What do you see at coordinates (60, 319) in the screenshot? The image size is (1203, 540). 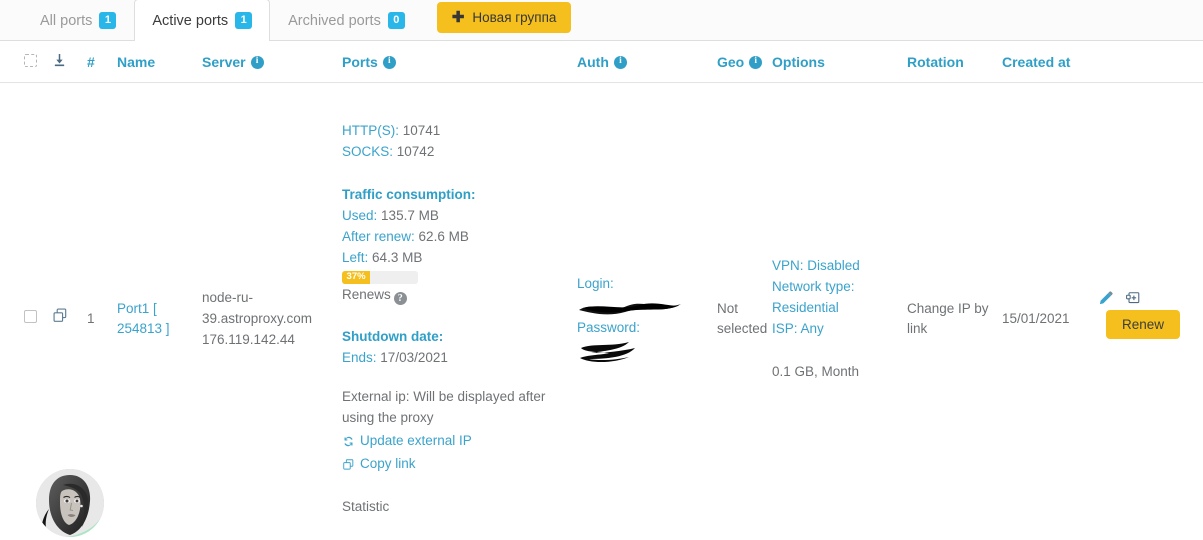 I see `duplicate-icon` at bounding box center [60, 319].